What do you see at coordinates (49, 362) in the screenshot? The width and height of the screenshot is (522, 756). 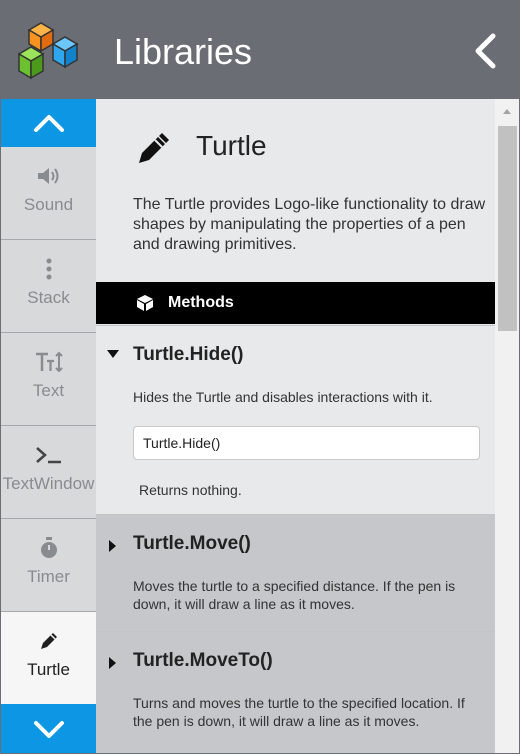 I see `text-size-icon` at bounding box center [49, 362].